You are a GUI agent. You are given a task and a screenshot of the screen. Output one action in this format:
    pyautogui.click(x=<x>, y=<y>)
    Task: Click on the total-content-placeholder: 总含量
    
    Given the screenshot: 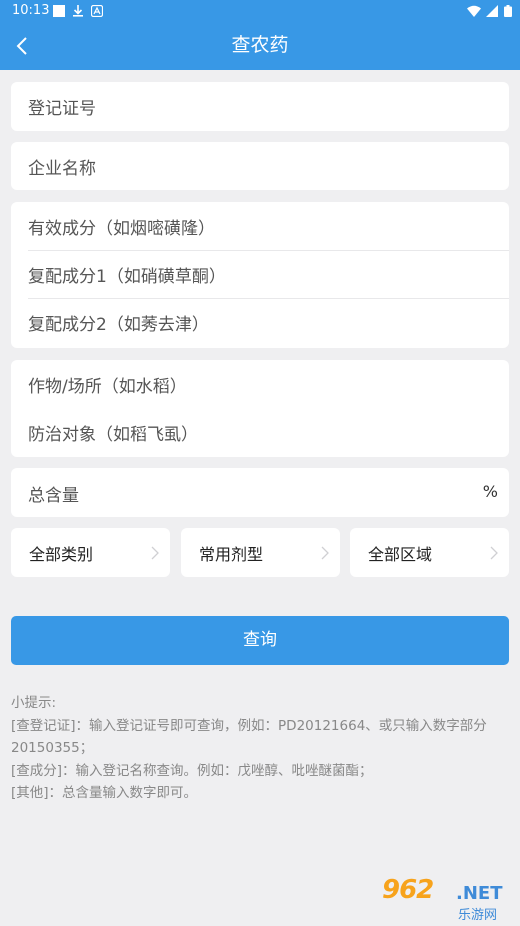 What is the action you would take?
    pyautogui.click(x=53, y=496)
    